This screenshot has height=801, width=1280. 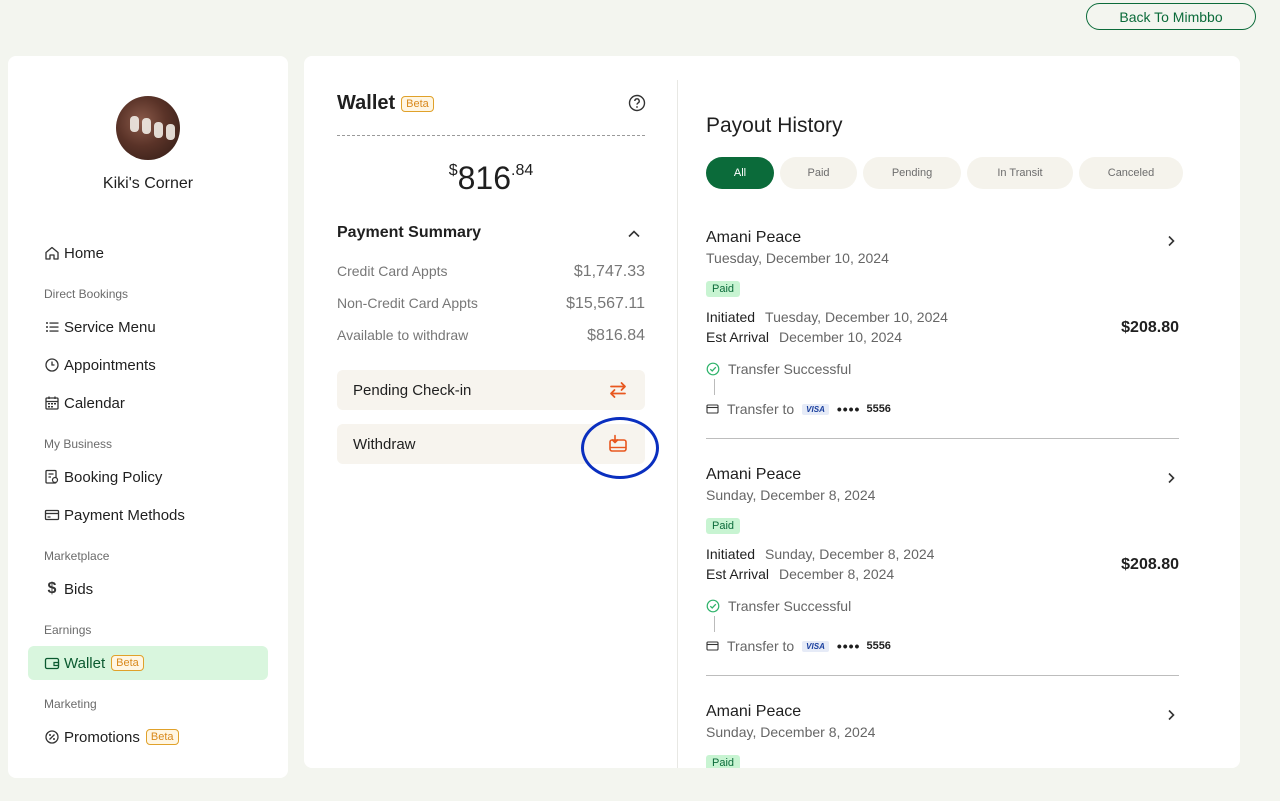 What do you see at coordinates (484, 178) in the screenshot?
I see `balance-whole: 816` at bounding box center [484, 178].